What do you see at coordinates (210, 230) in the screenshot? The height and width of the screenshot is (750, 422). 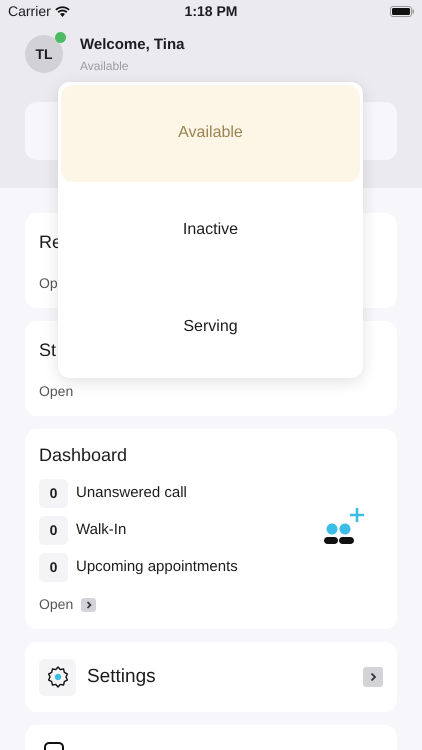 I see `status-option: Inactive` at bounding box center [210, 230].